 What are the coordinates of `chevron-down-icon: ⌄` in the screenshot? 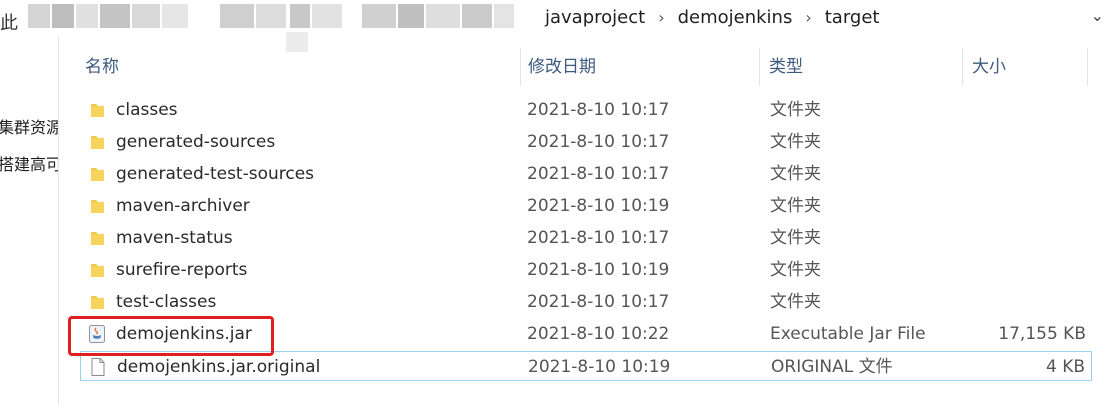 It's located at (1097, 15).